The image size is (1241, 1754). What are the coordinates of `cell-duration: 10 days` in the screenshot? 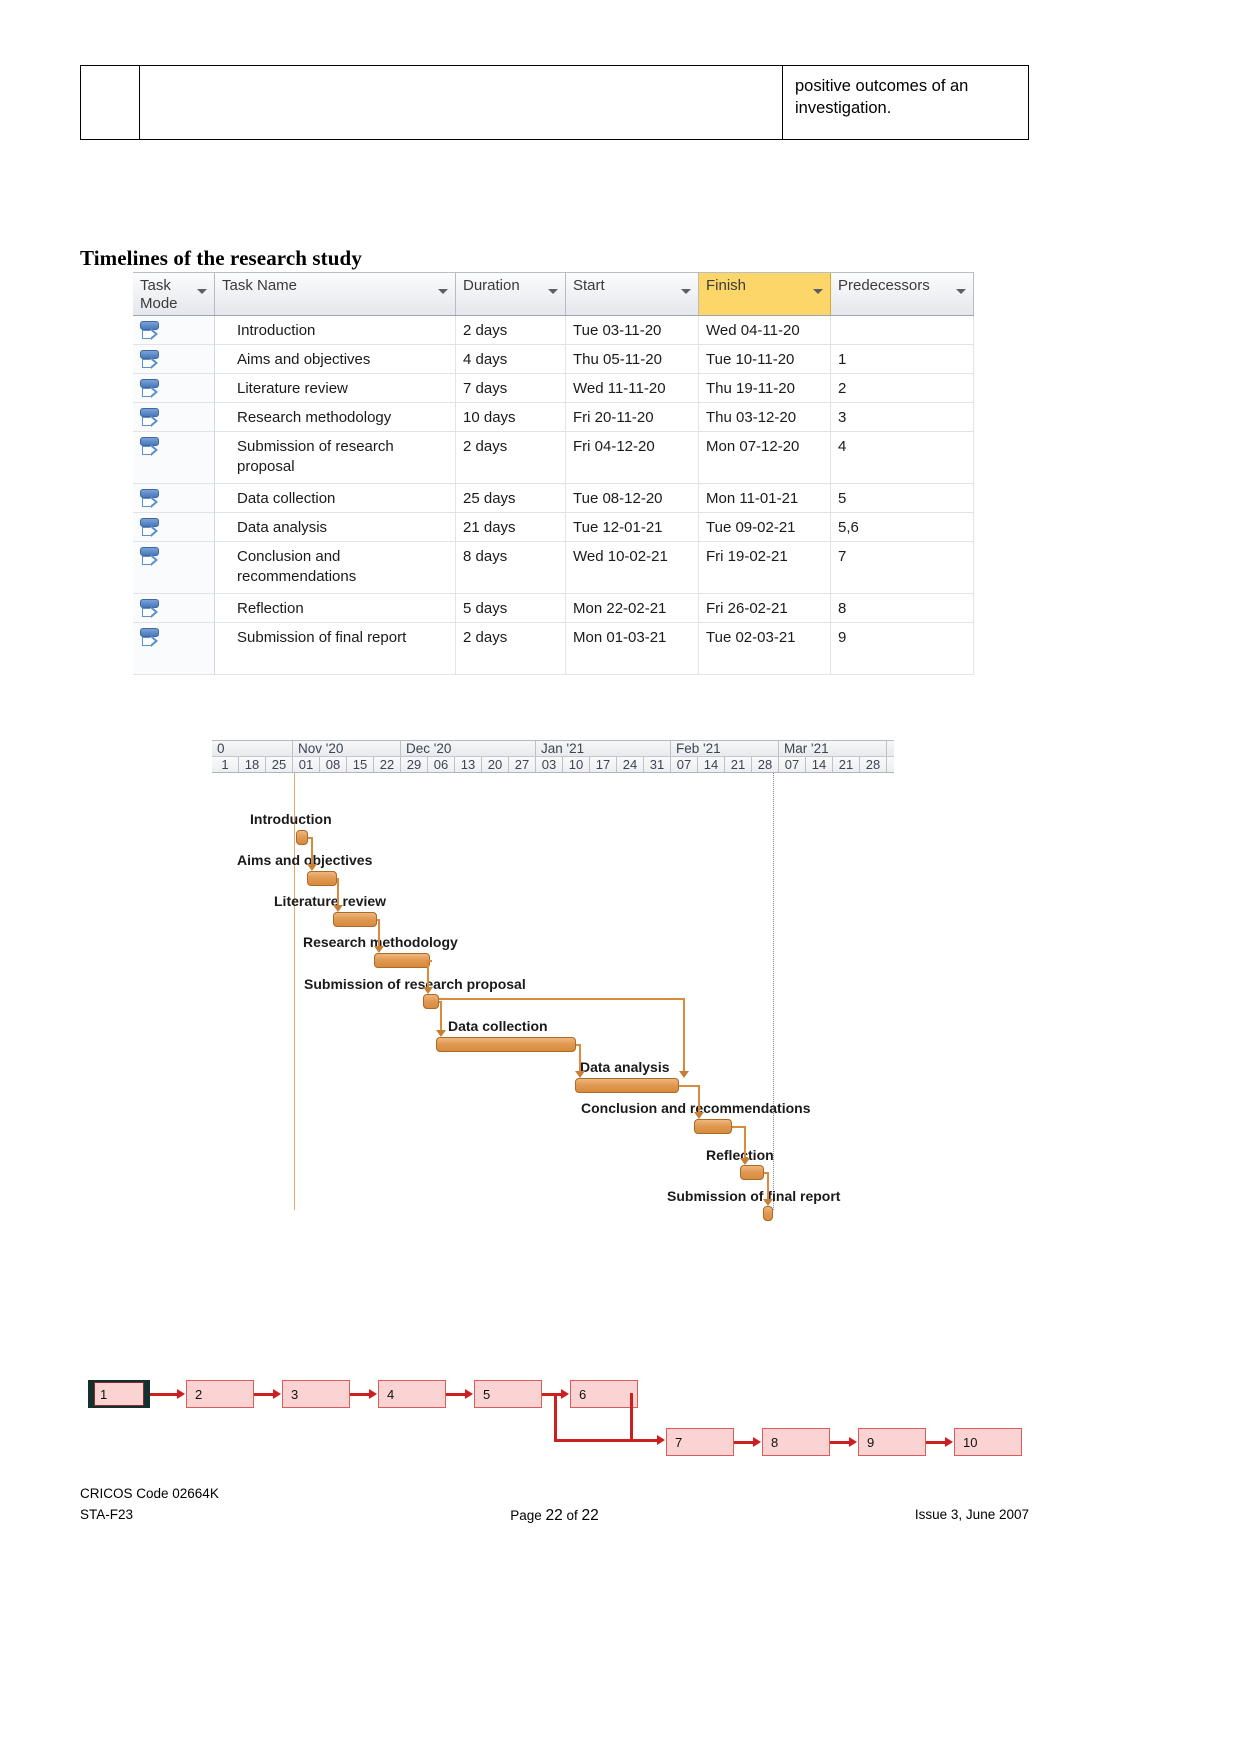 It's located at (511, 417).